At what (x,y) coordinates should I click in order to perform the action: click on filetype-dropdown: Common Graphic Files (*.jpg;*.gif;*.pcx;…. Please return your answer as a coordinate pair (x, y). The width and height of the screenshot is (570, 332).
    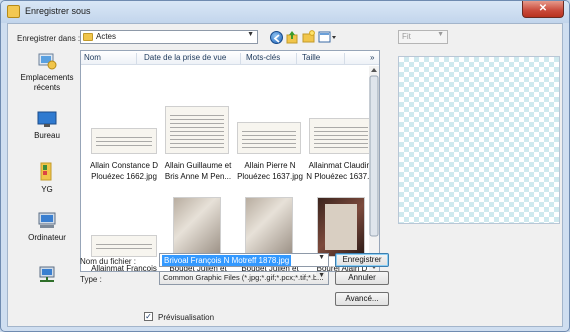
    Looking at the image, I should click on (244, 278).